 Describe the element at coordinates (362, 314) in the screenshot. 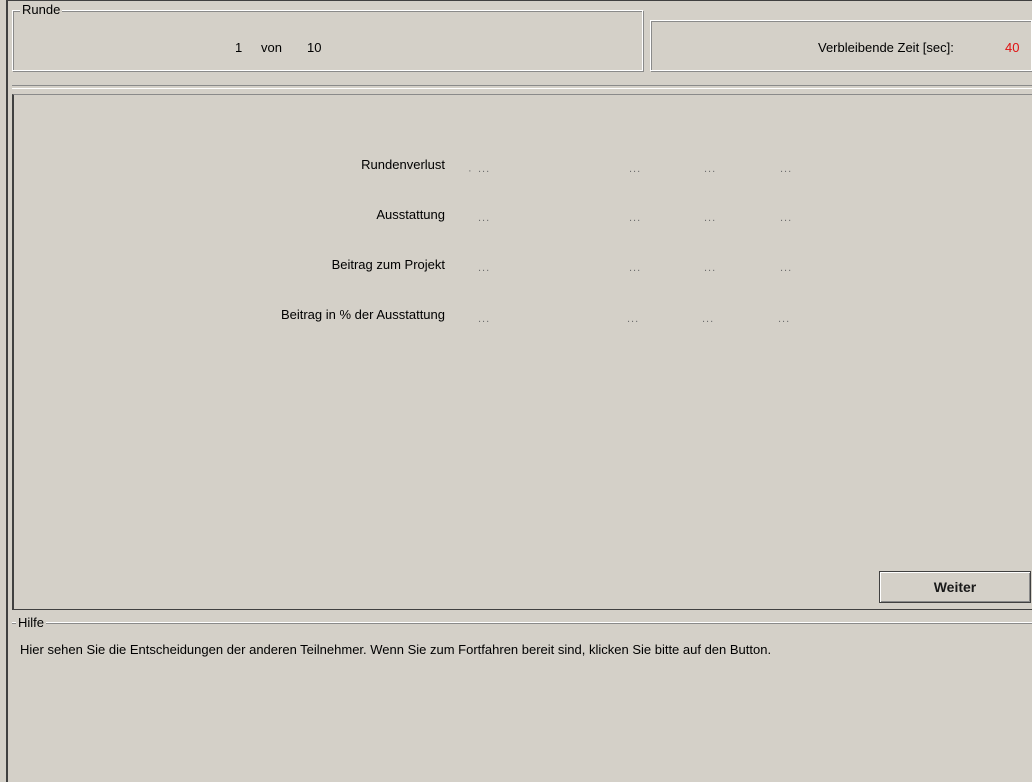

I see `row-label-beitrag-prozent: Beitrag in % der Ausstattung` at that location.